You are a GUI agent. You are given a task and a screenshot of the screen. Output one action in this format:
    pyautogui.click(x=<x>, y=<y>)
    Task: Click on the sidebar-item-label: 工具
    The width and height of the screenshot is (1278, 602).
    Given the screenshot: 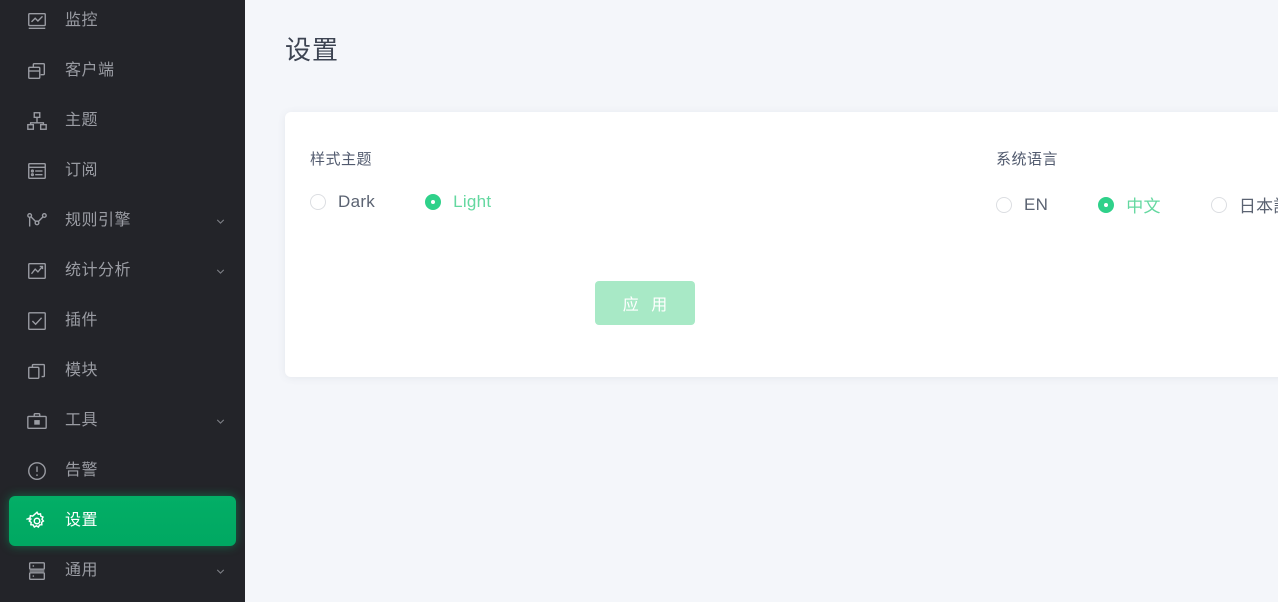 What is the action you would take?
    pyautogui.click(x=82, y=420)
    